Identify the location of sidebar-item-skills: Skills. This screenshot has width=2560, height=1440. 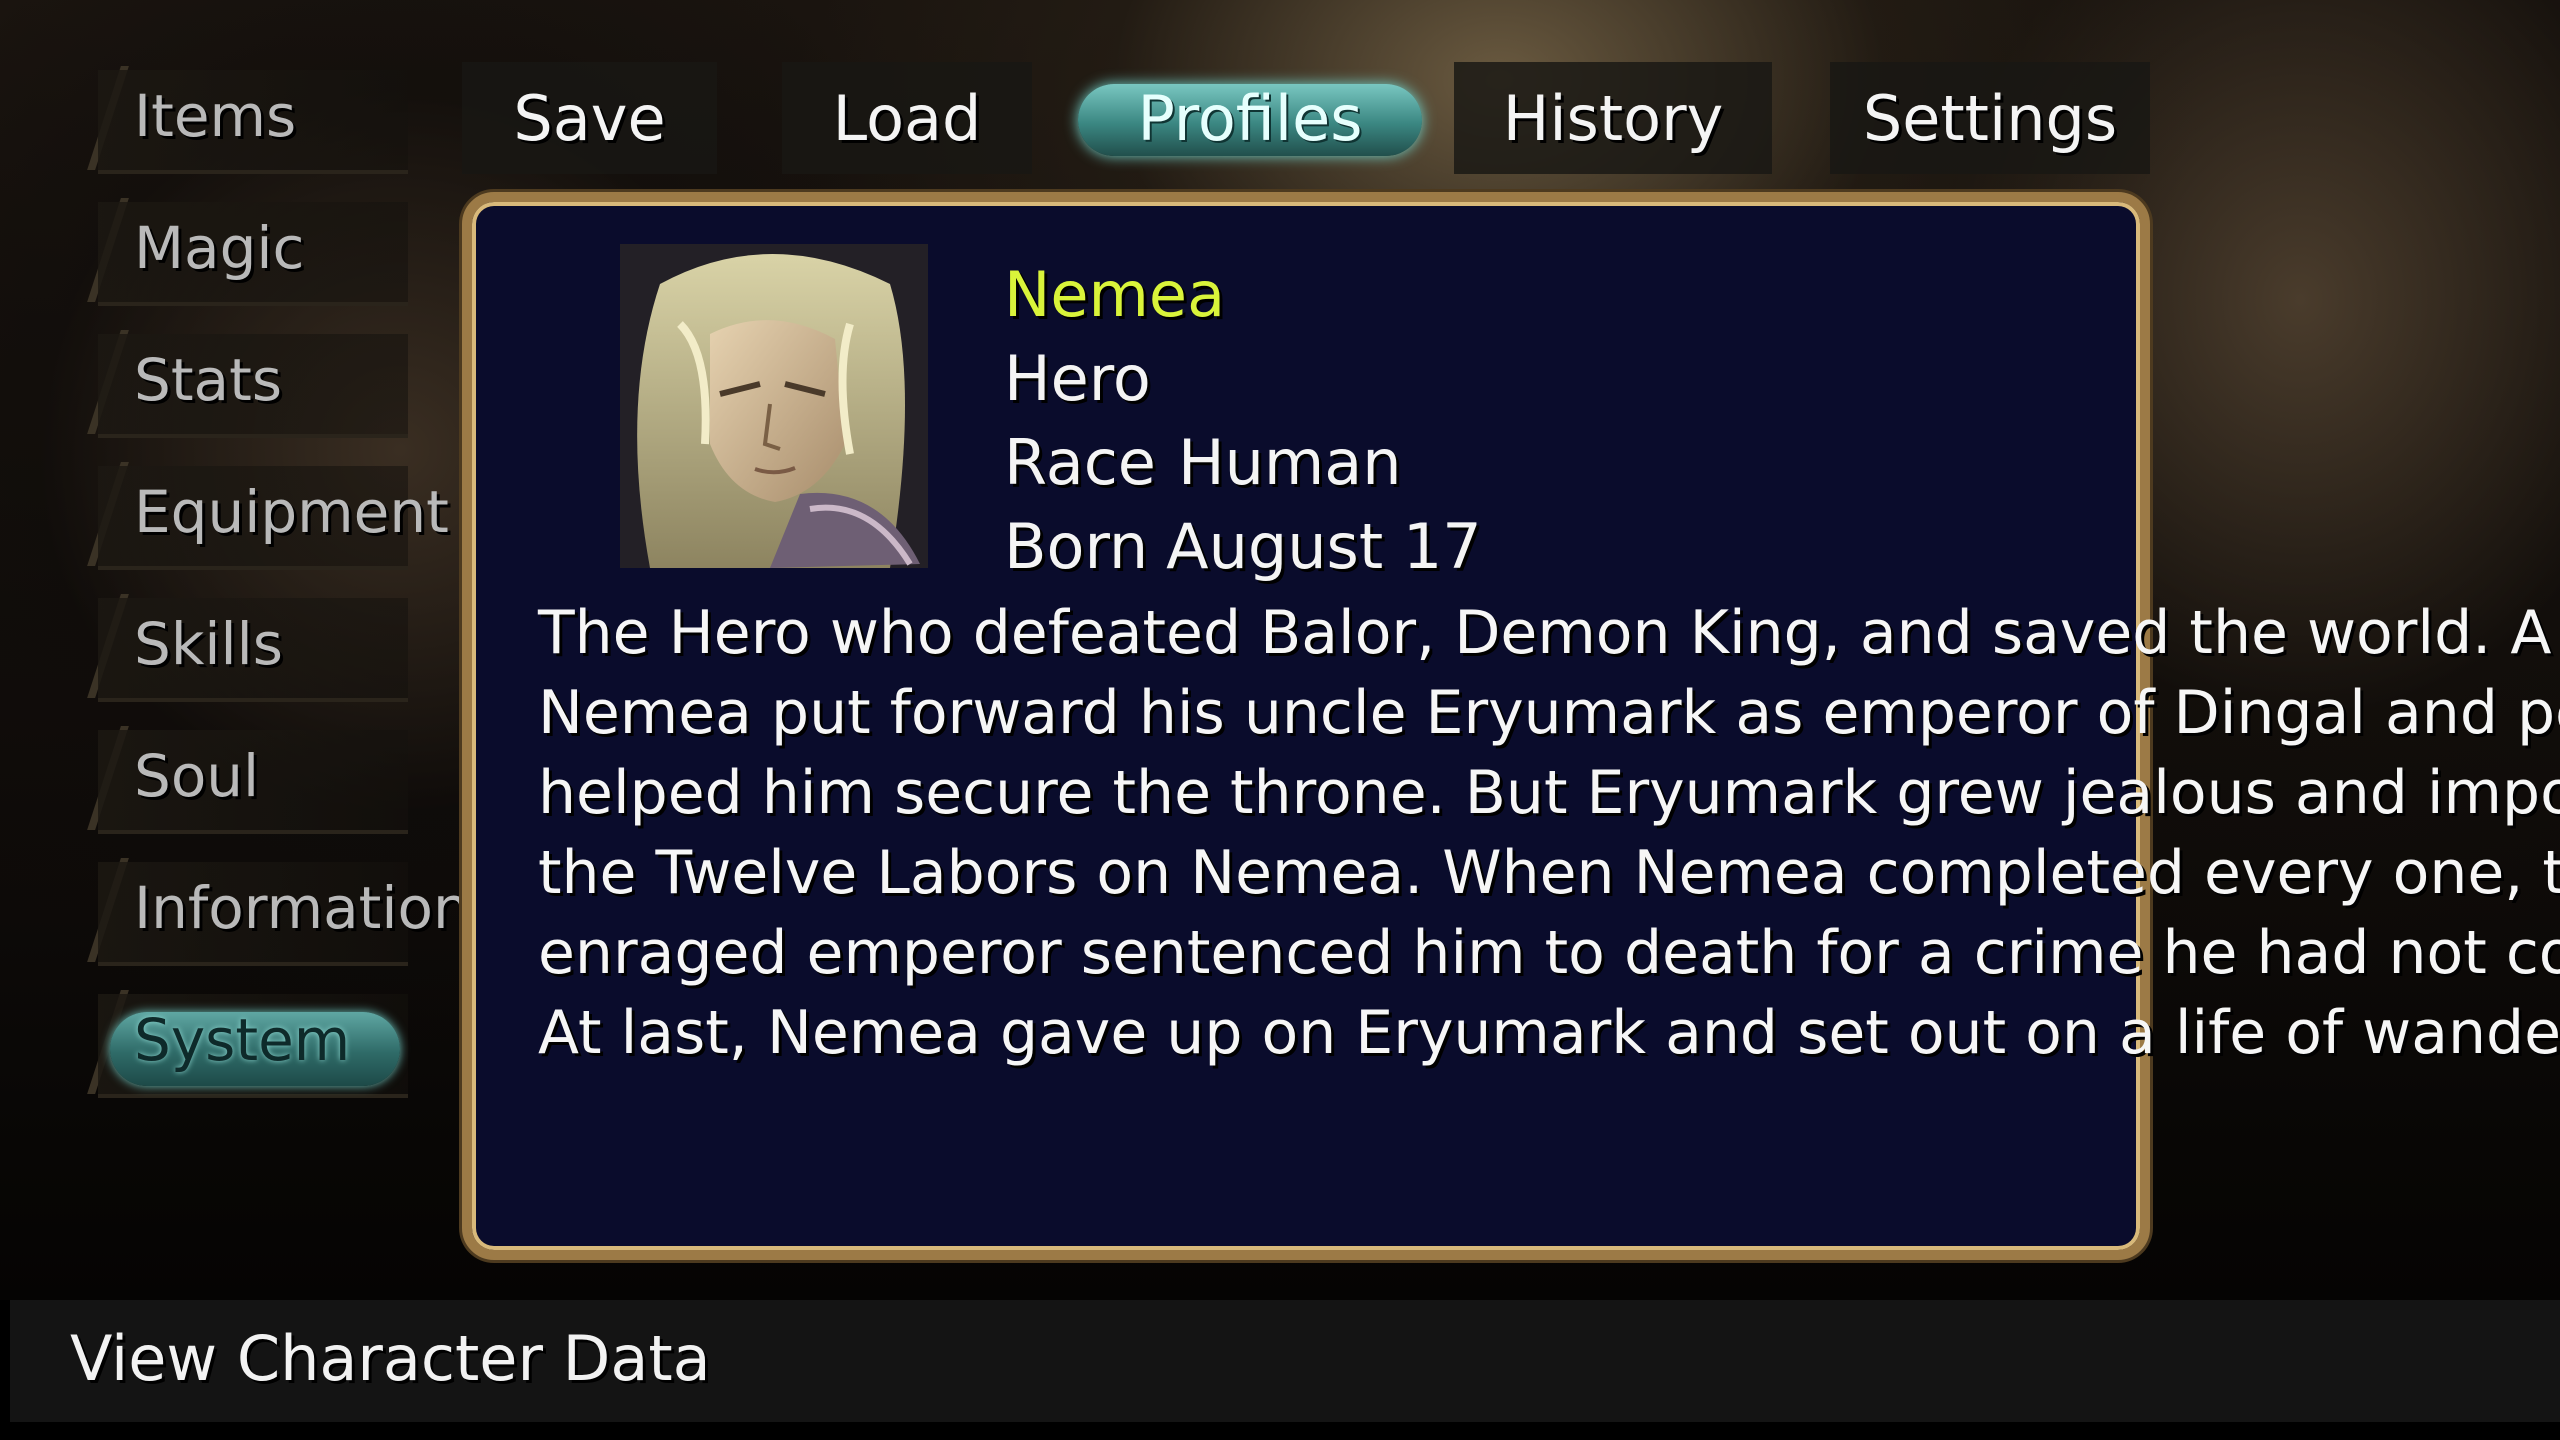
(248, 645).